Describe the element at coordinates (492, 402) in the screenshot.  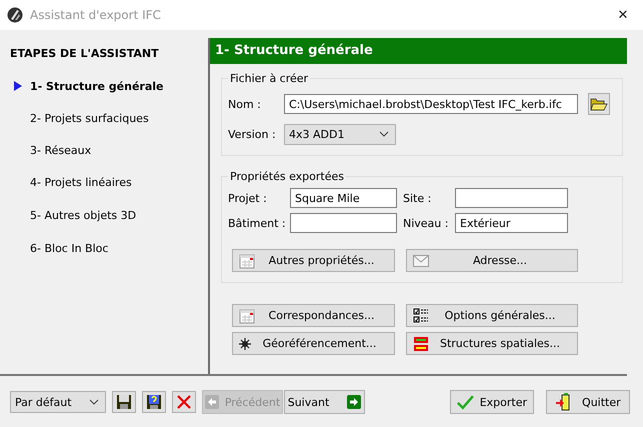
I see `export-button: Exporter` at that location.